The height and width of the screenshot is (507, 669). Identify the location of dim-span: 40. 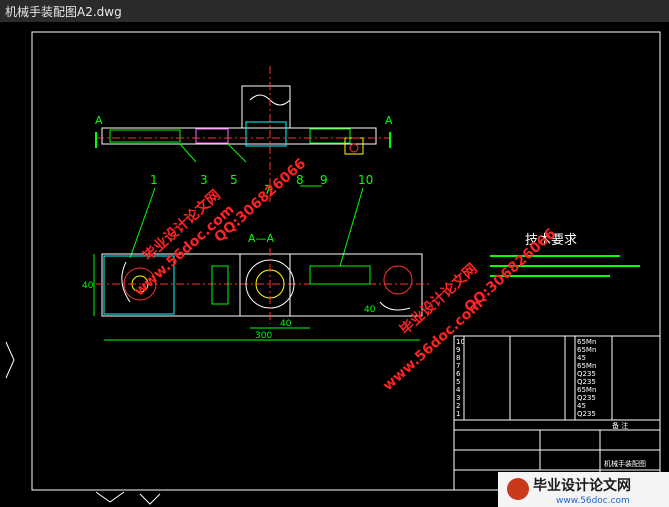
(286, 324).